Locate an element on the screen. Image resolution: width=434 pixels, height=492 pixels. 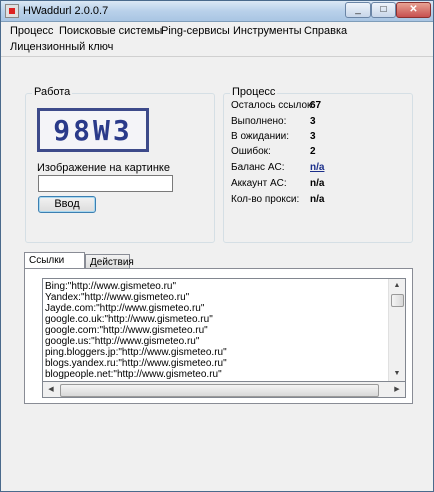
list-item: google.us:"http://www.gismeteo.ru" is located at coordinates (122, 341).